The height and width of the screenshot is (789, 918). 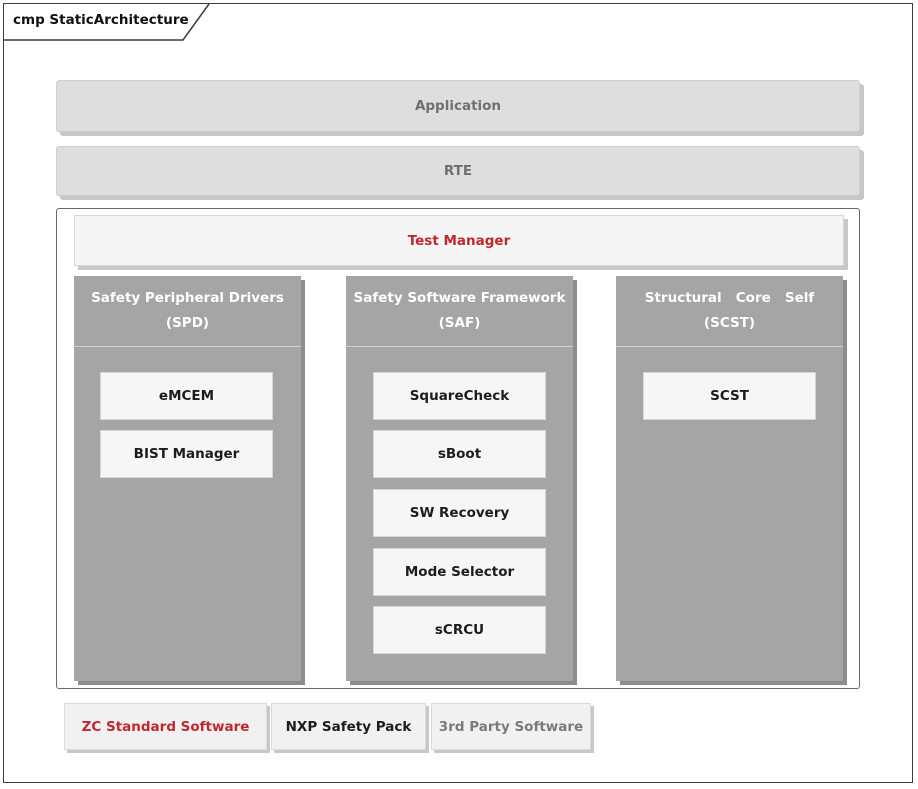 I want to click on module-sw-recovery: SW Recovery, so click(x=459, y=513).